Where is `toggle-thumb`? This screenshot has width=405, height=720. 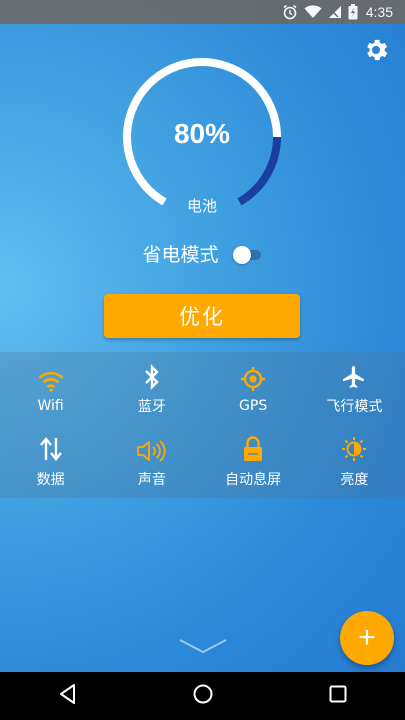 toggle-thumb is located at coordinates (241, 254).